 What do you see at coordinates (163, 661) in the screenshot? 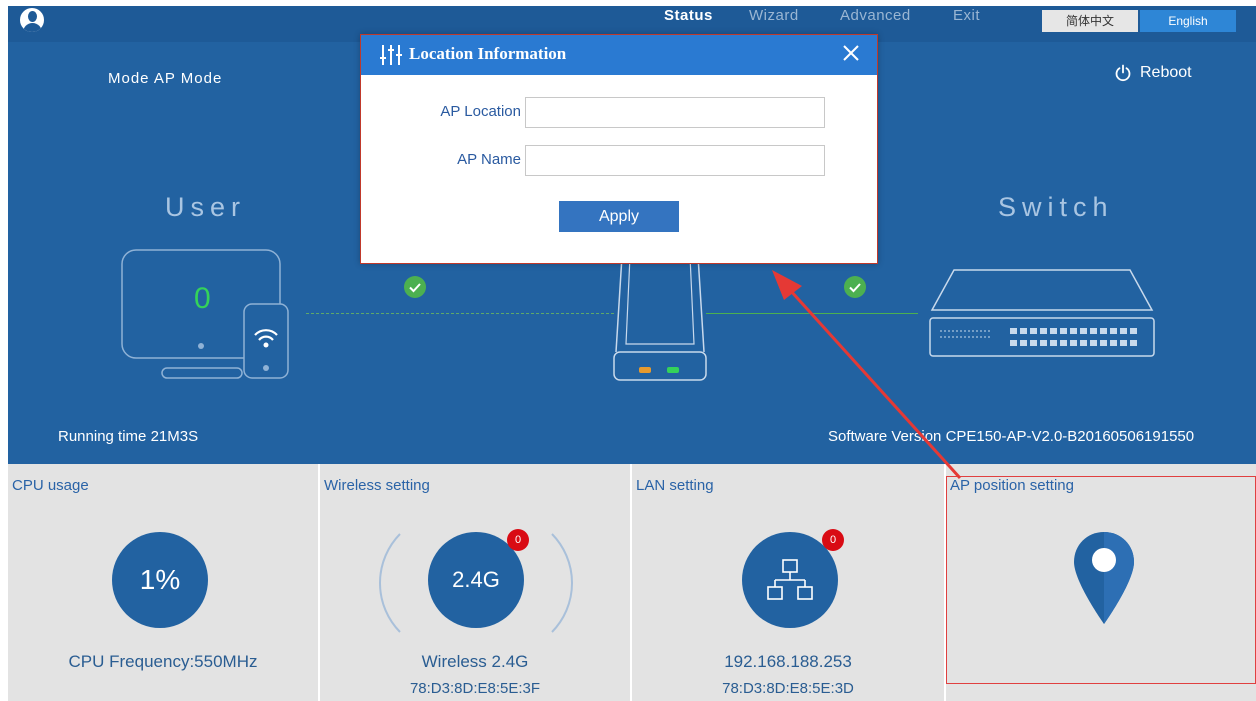
I see `cpu-frequency: CPU Frequency:550MHz` at bounding box center [163, 661].